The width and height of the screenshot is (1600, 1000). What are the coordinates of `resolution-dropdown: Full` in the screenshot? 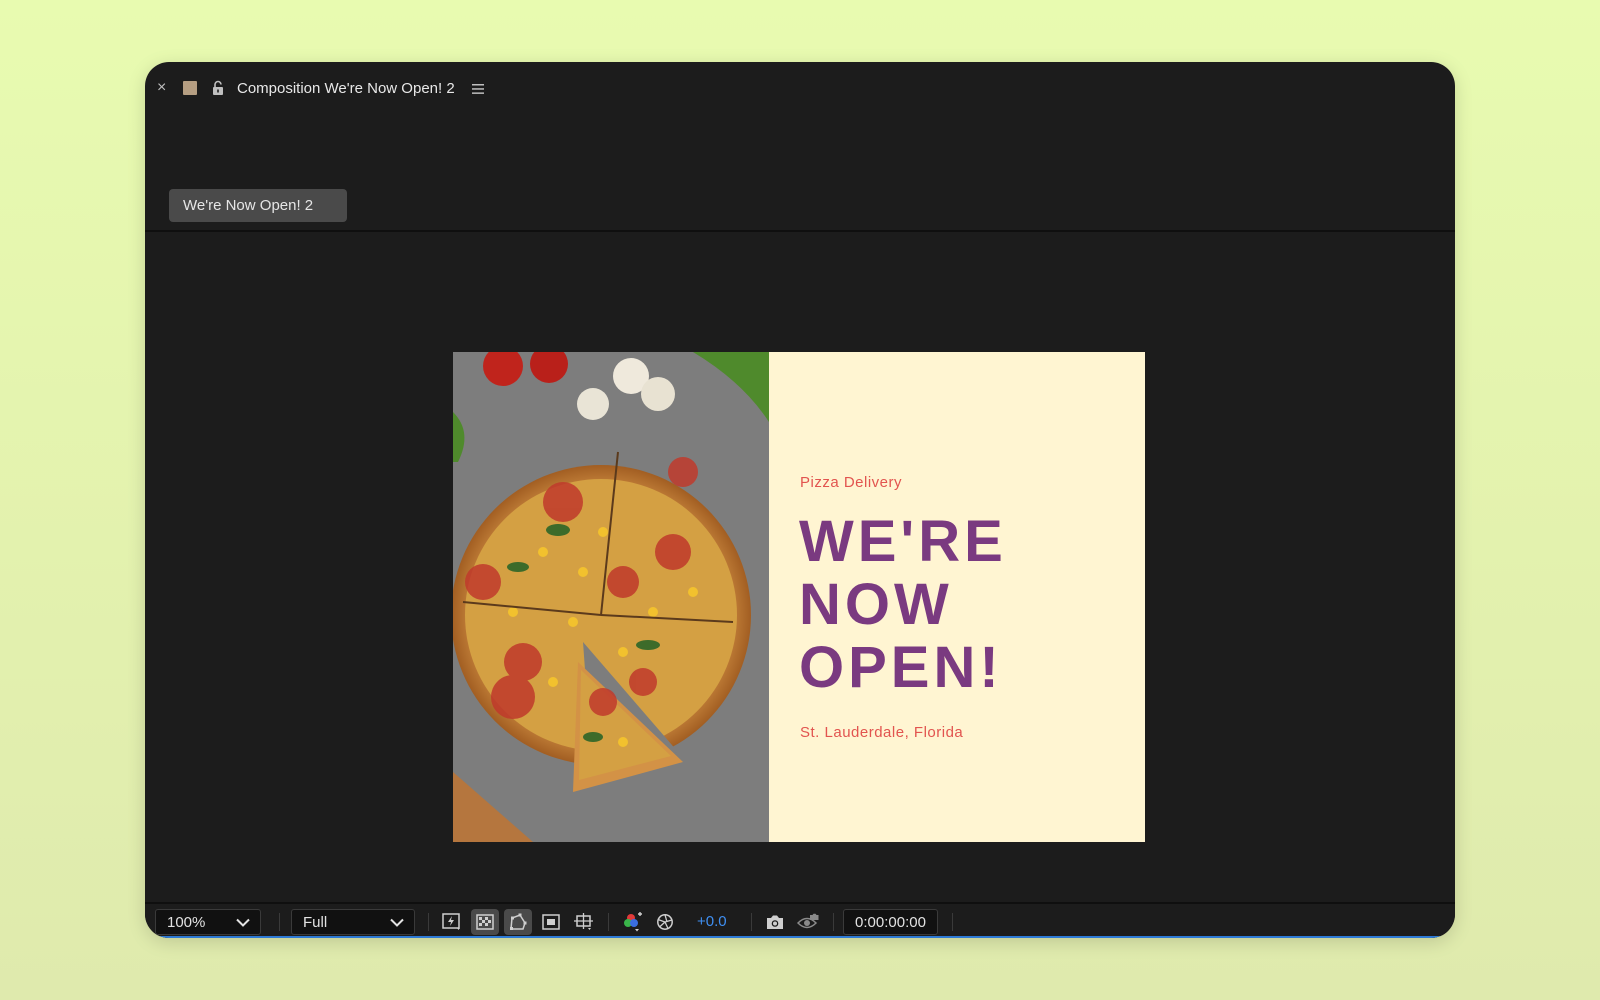 It's located at (353, 922).